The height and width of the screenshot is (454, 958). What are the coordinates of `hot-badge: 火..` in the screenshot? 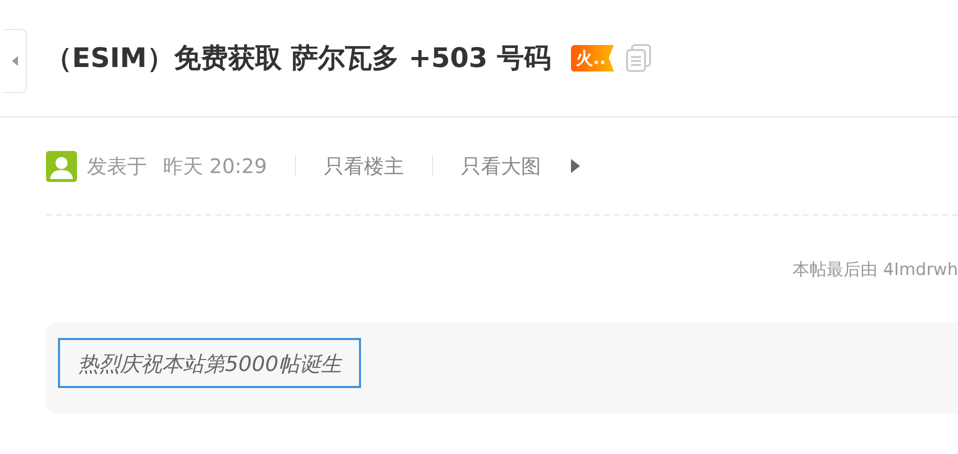 It's located at (592, 58).